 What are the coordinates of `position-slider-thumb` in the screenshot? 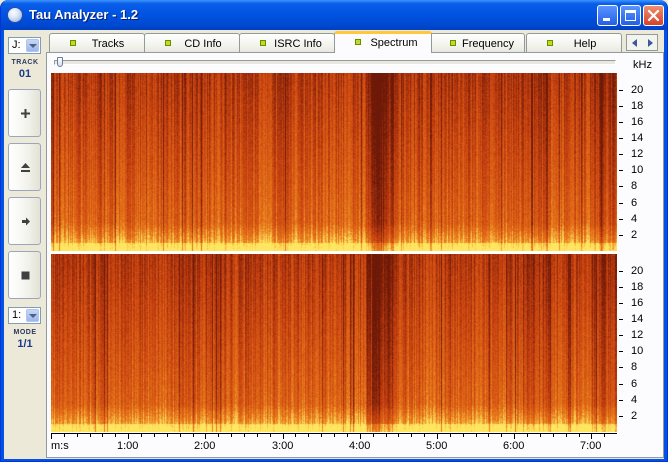 It's located at (60, 62).